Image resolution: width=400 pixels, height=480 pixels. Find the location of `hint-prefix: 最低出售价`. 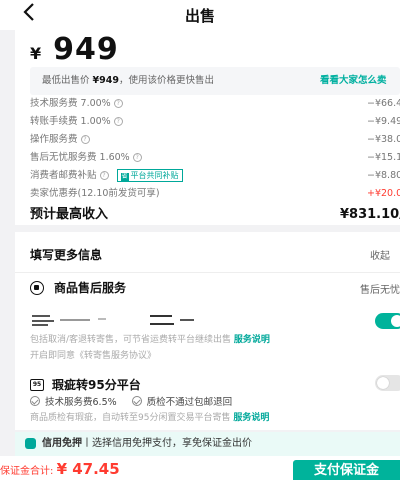

hint-prefix: 最低出售价 is located at coordinates (67, 80).